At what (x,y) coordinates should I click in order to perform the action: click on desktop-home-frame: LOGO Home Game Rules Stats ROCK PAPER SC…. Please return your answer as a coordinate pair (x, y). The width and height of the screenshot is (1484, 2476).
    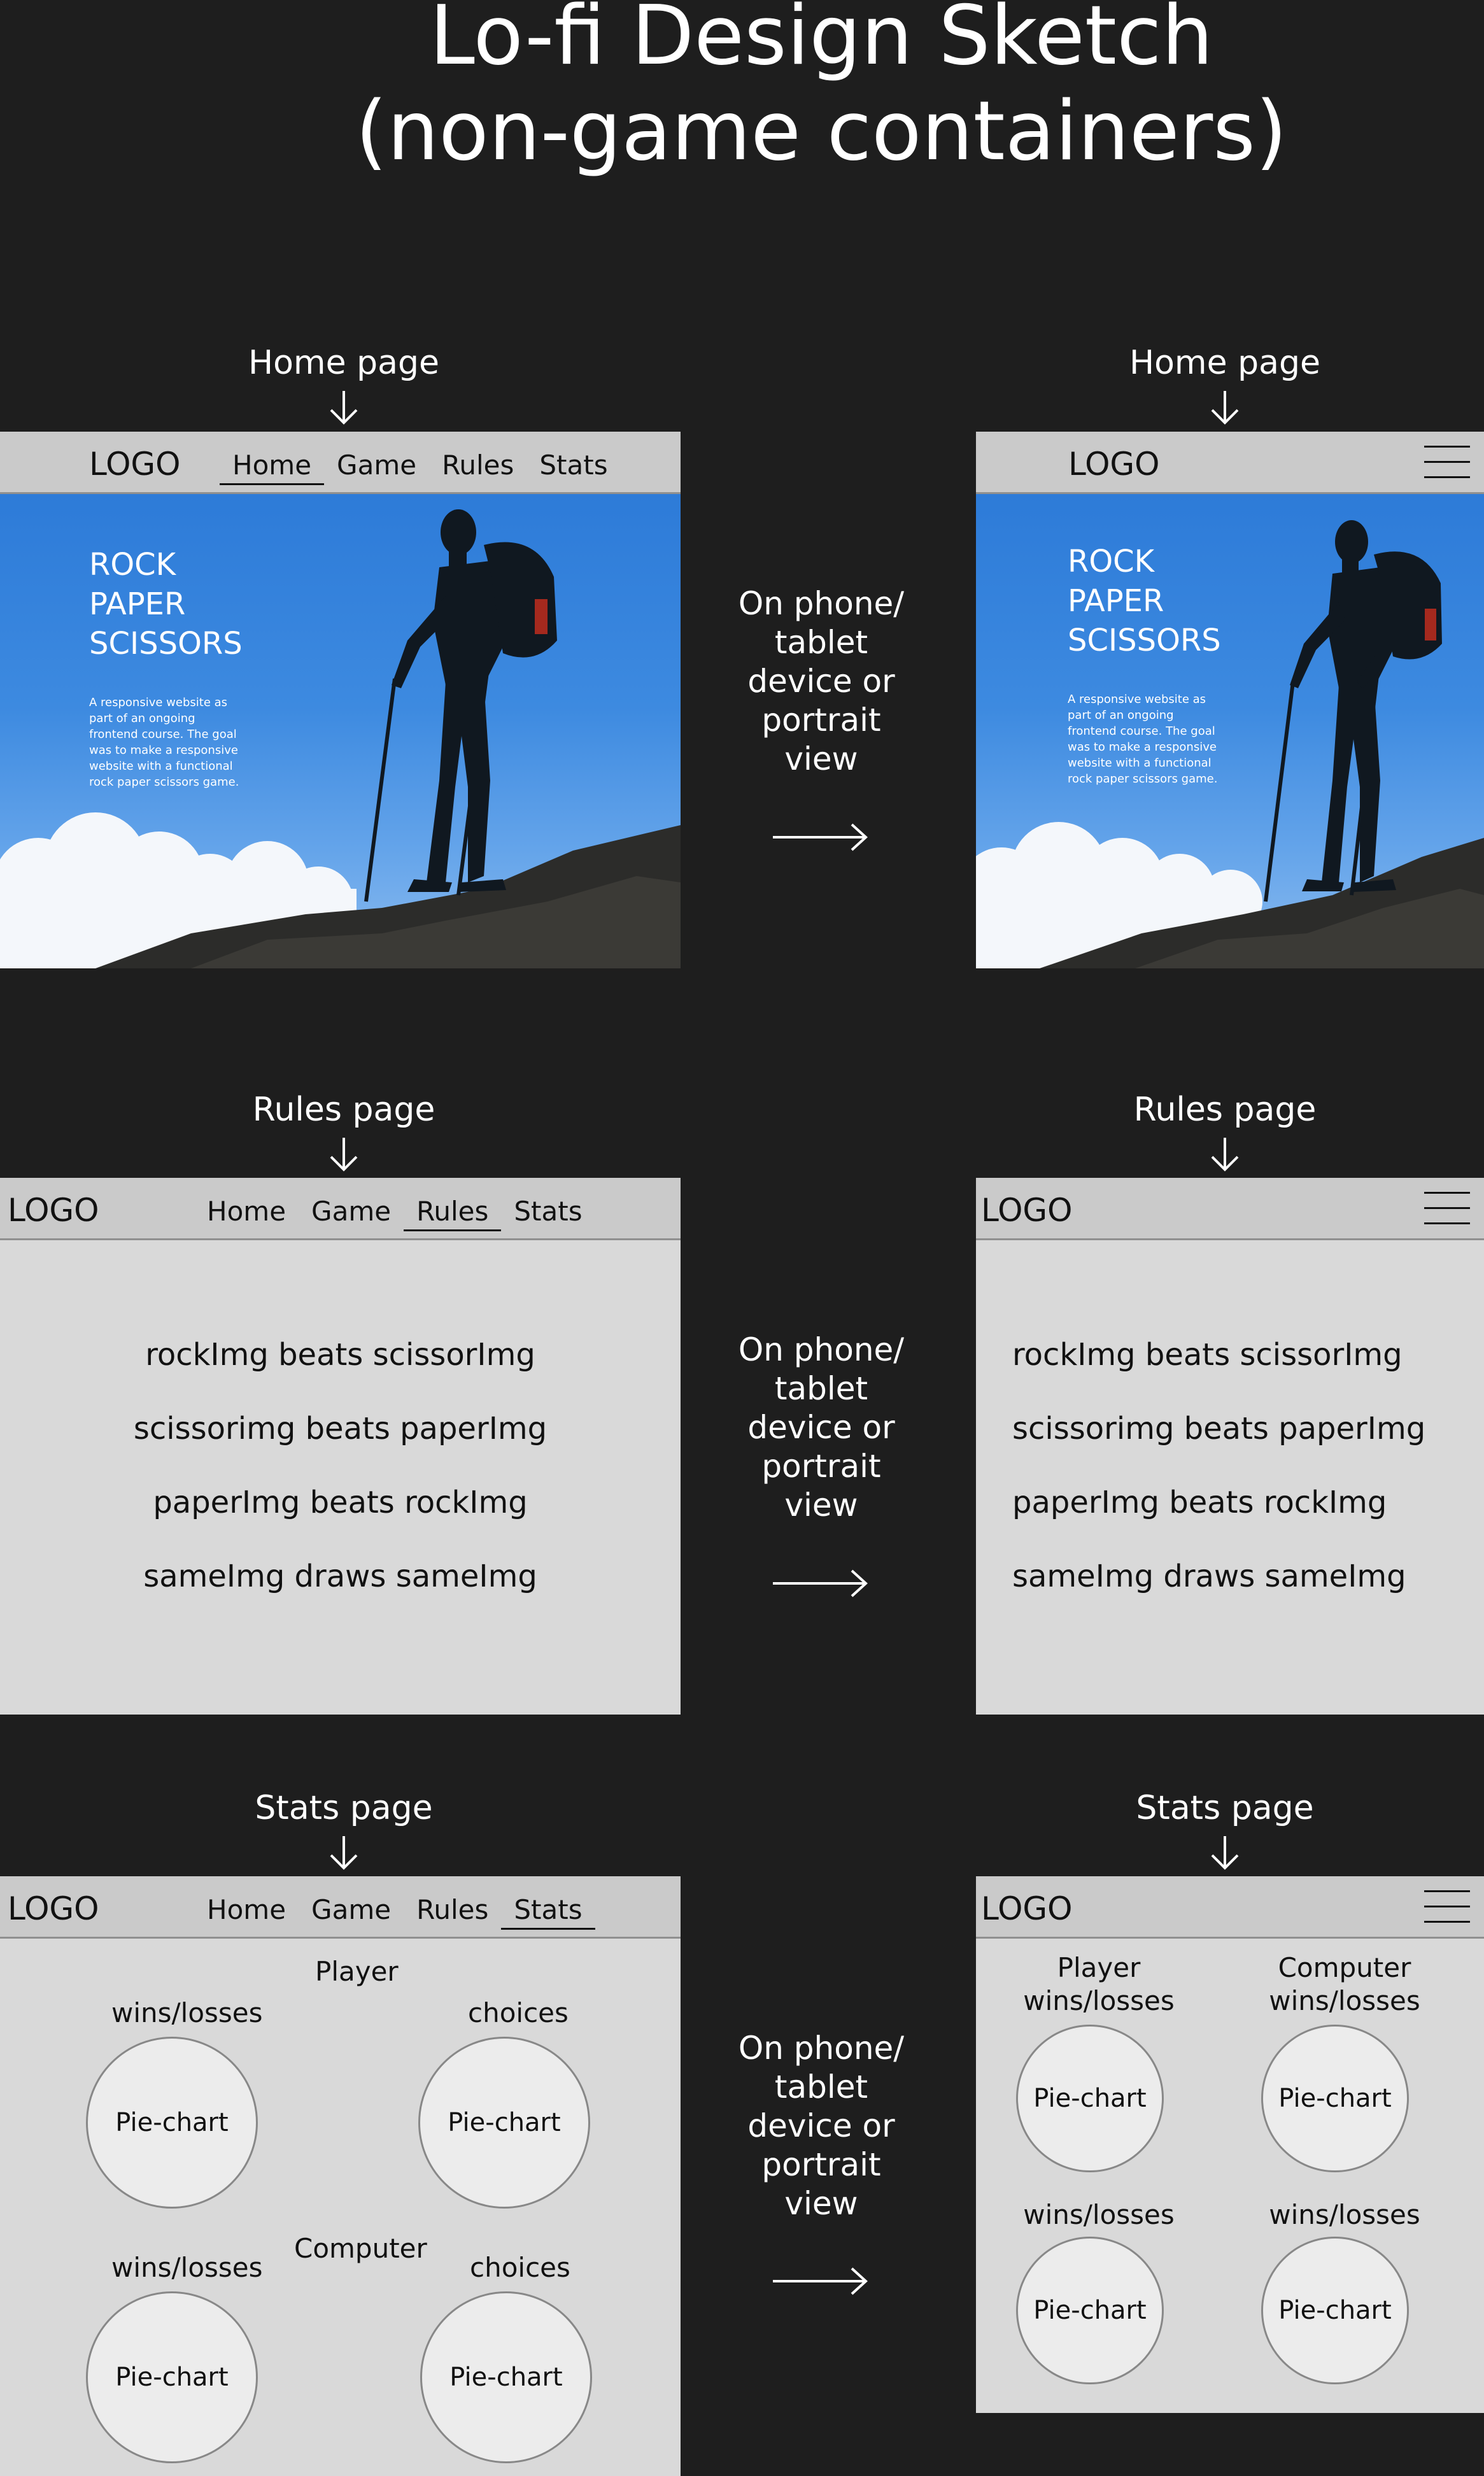
    Looking at the image, I should click on (340, 700).